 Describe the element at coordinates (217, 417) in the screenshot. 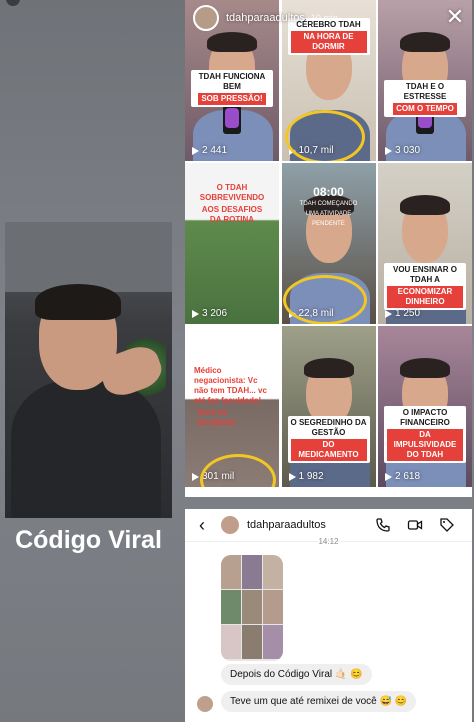

I see `caption-highlight: Você na faculdade:` at that location.